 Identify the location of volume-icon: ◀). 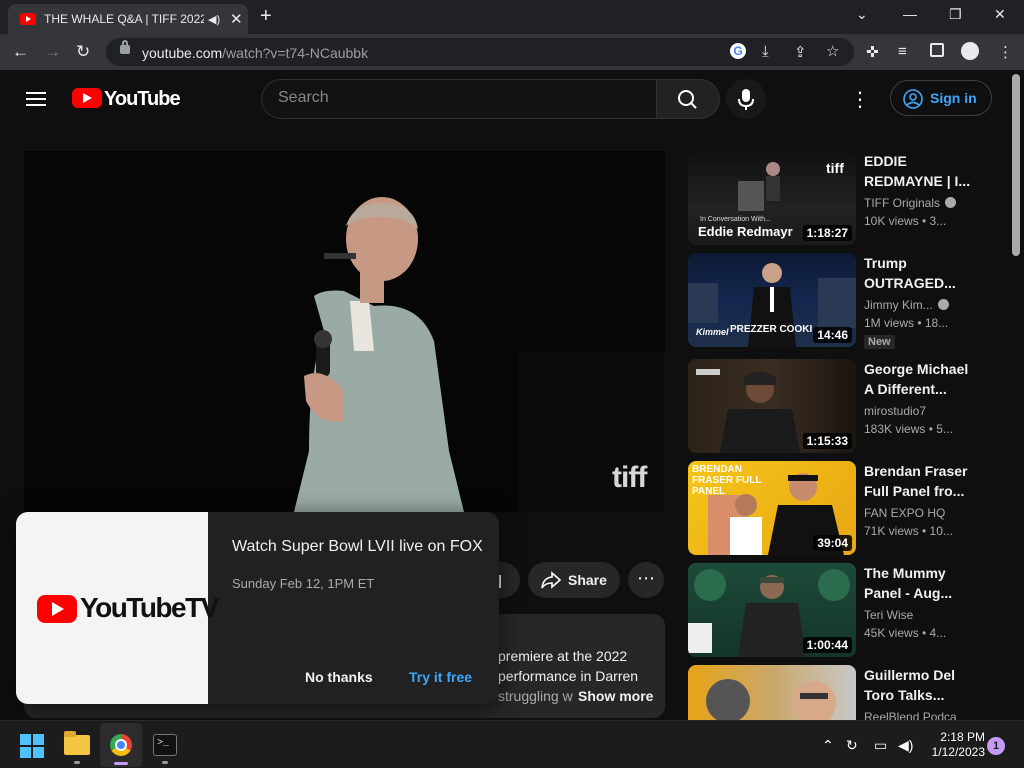
(905, 745).